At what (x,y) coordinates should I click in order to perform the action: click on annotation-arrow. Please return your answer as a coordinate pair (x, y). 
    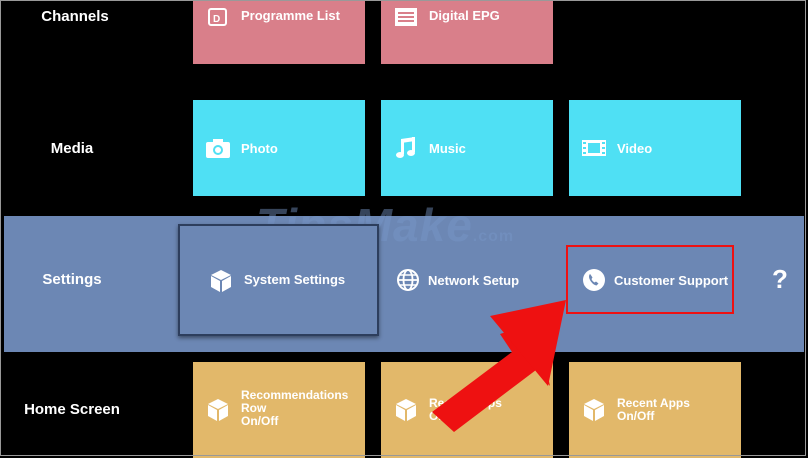
    Looking at the image, I should click on (499, 366).